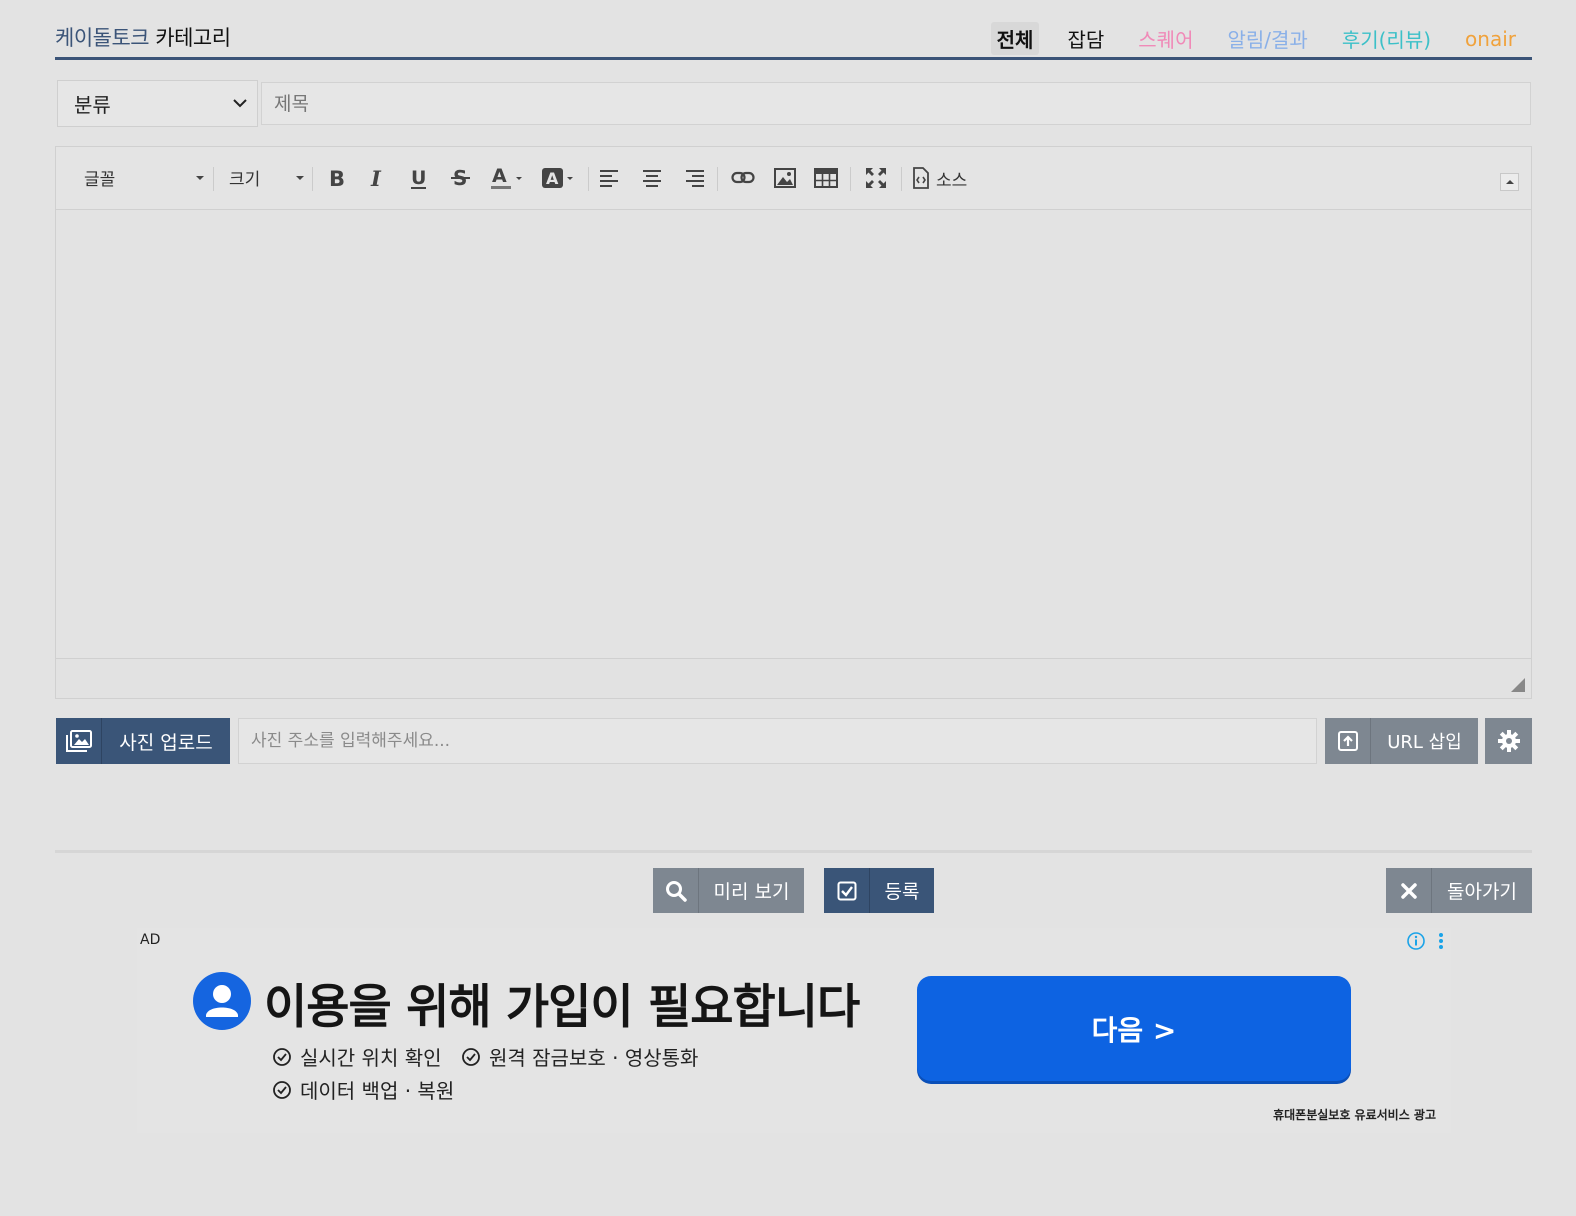  Describe the element at coordinates (377, 1091) in the screenshot. I see `ad-feature-text: 데이터 백업 · 복원` at that location.